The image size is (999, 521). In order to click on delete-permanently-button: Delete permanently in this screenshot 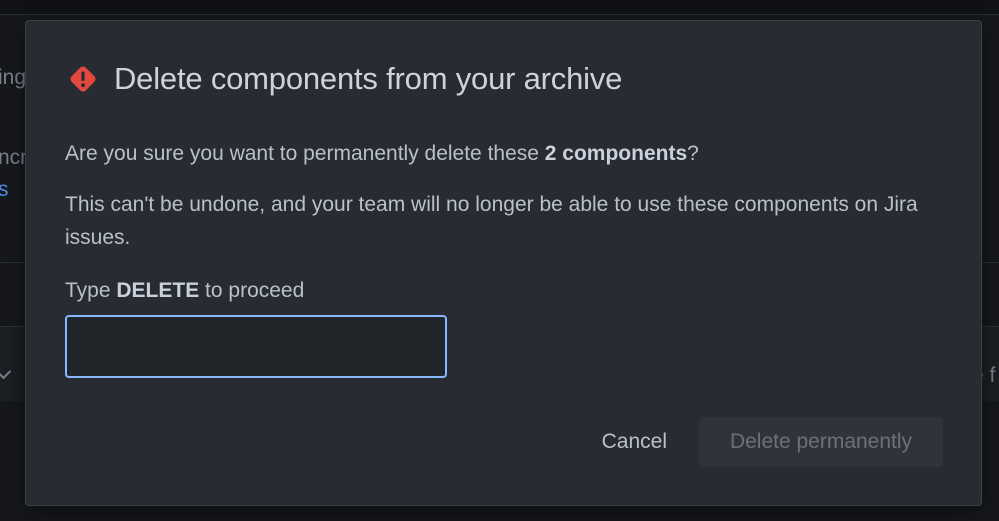, I will do `click(821, 442)`.